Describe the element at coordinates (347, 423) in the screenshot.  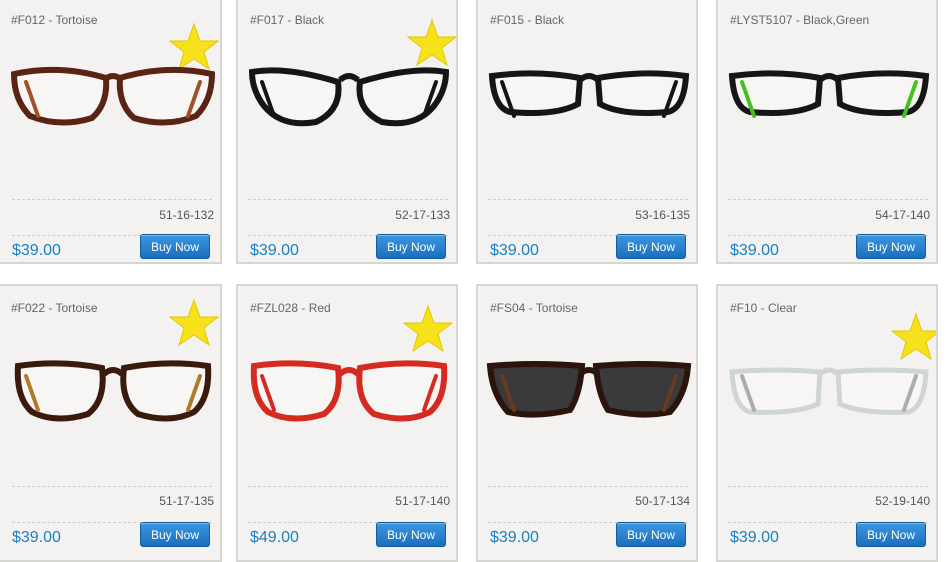
I see `product-card: #FZL028 - Red 51-17-140 $49.00 Buy Now` at that location.